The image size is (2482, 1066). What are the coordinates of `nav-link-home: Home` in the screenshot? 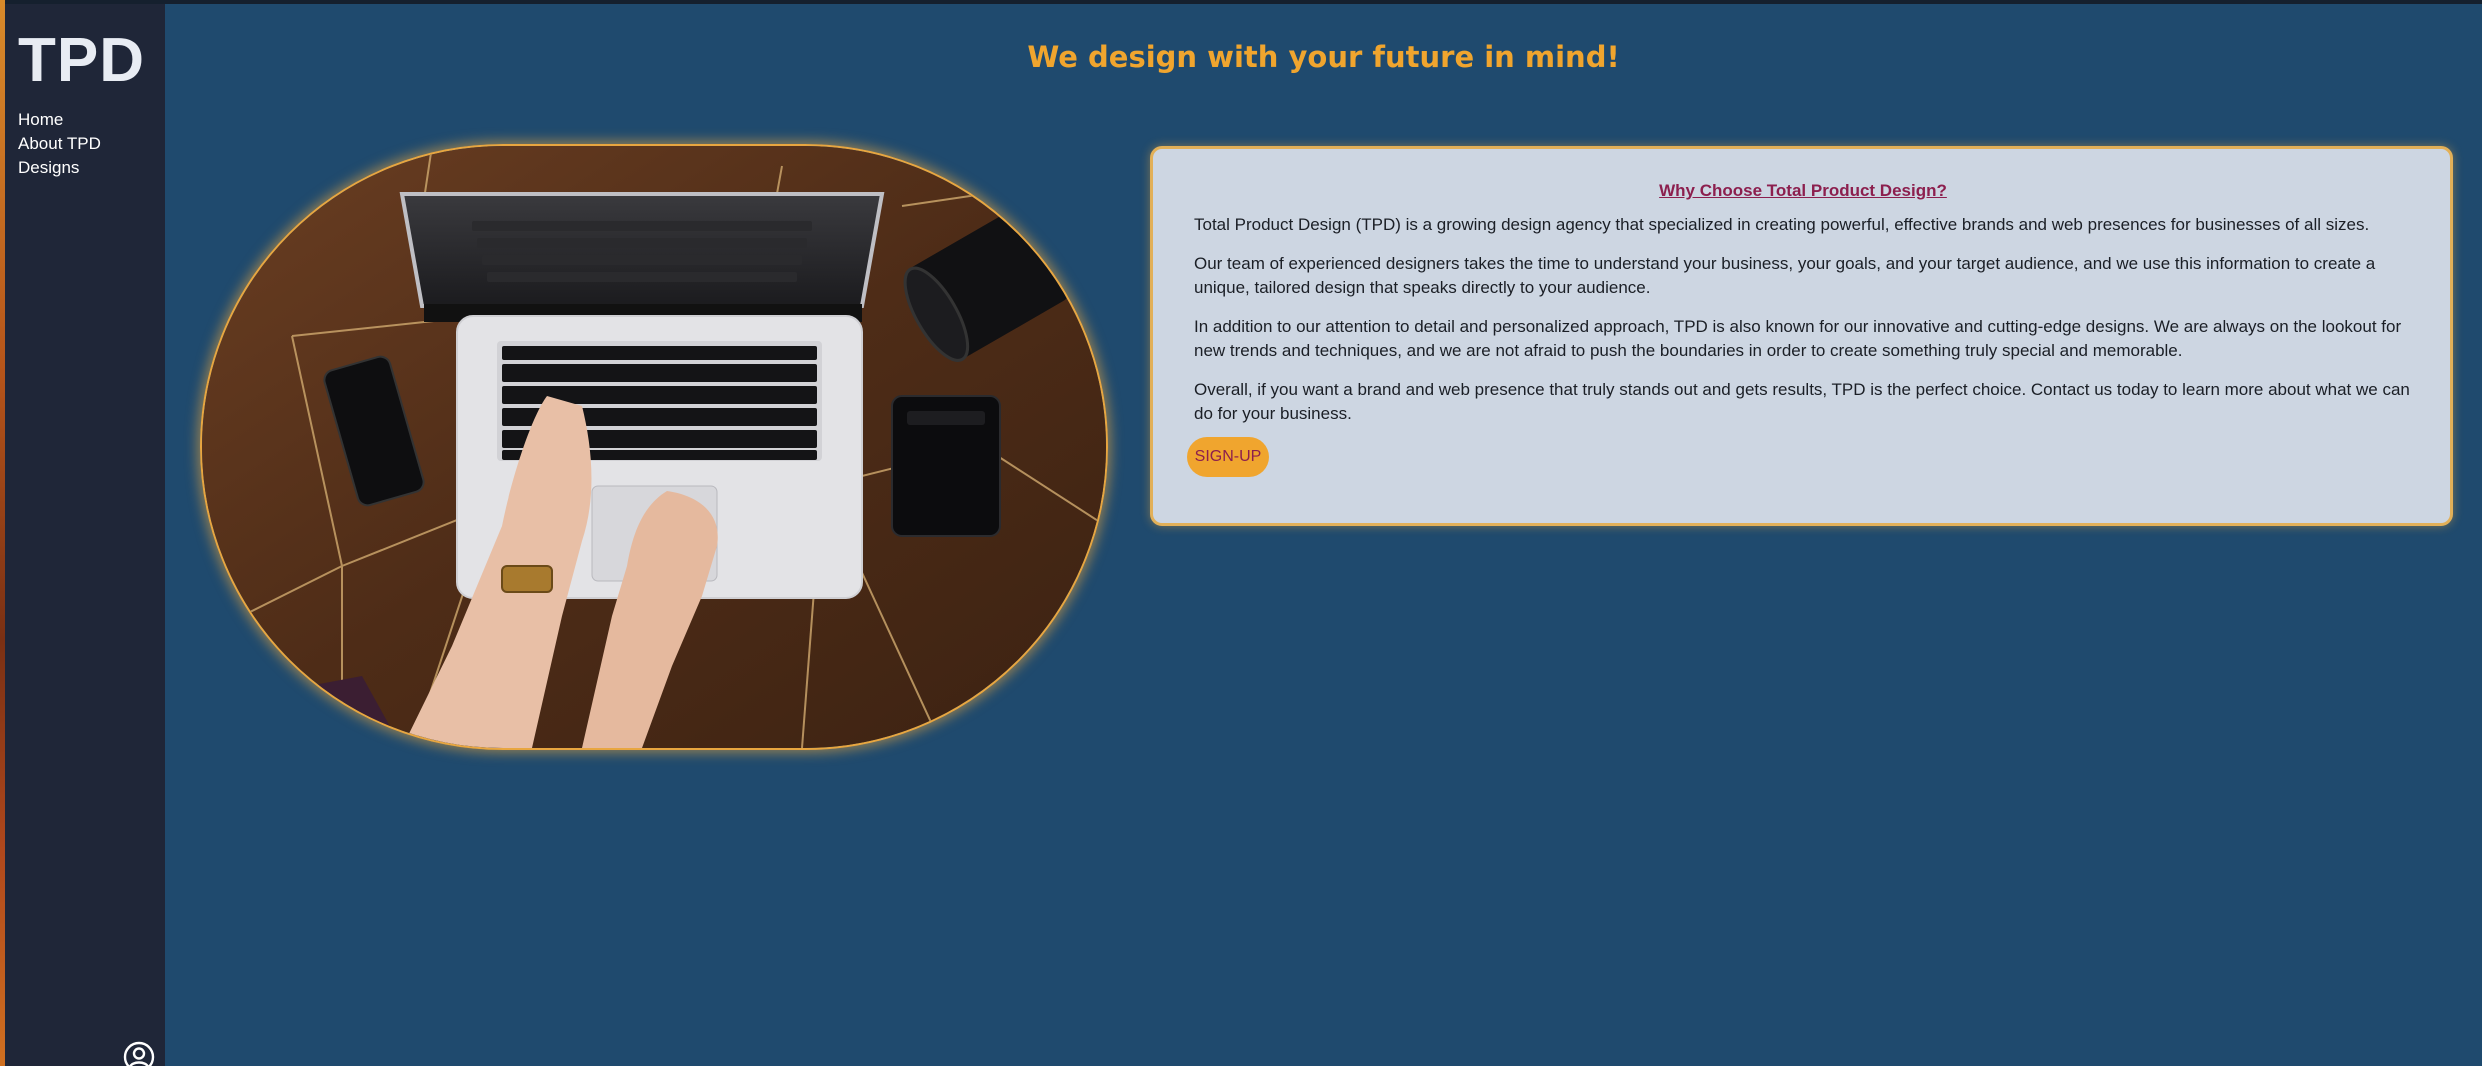 It's located at (59, 120).